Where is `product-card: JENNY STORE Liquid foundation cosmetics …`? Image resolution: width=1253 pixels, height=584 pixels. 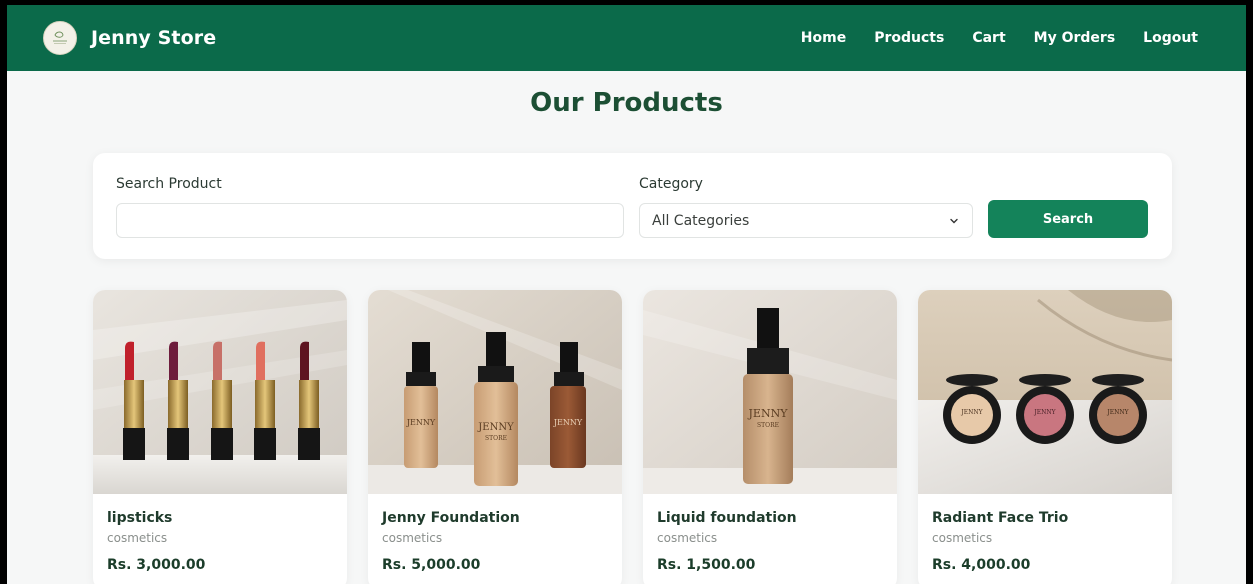 product-card: JENNY STORE Liquid foundation cosmetics … is located at coordinates (770, 437).